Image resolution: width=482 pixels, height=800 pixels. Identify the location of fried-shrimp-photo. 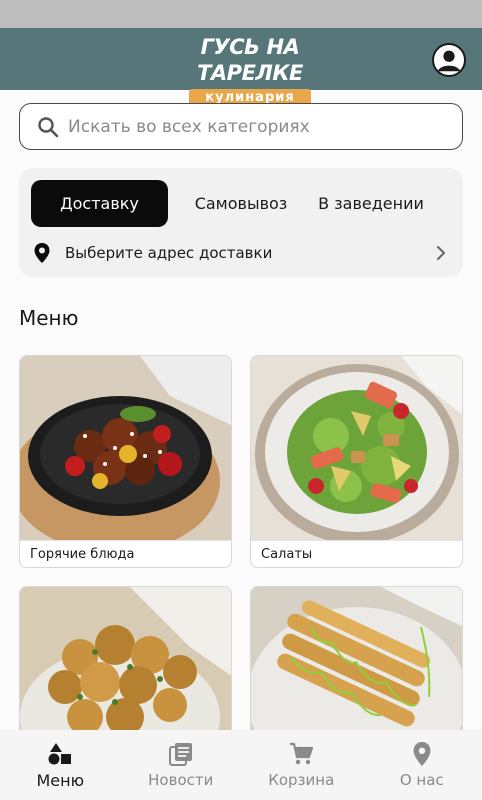
(356, 666).